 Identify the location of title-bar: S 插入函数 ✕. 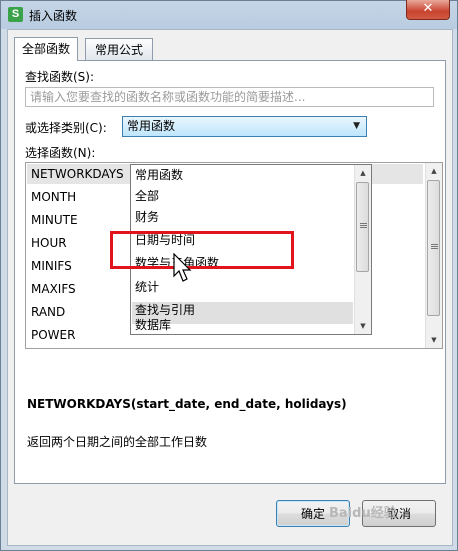
(229, 14).